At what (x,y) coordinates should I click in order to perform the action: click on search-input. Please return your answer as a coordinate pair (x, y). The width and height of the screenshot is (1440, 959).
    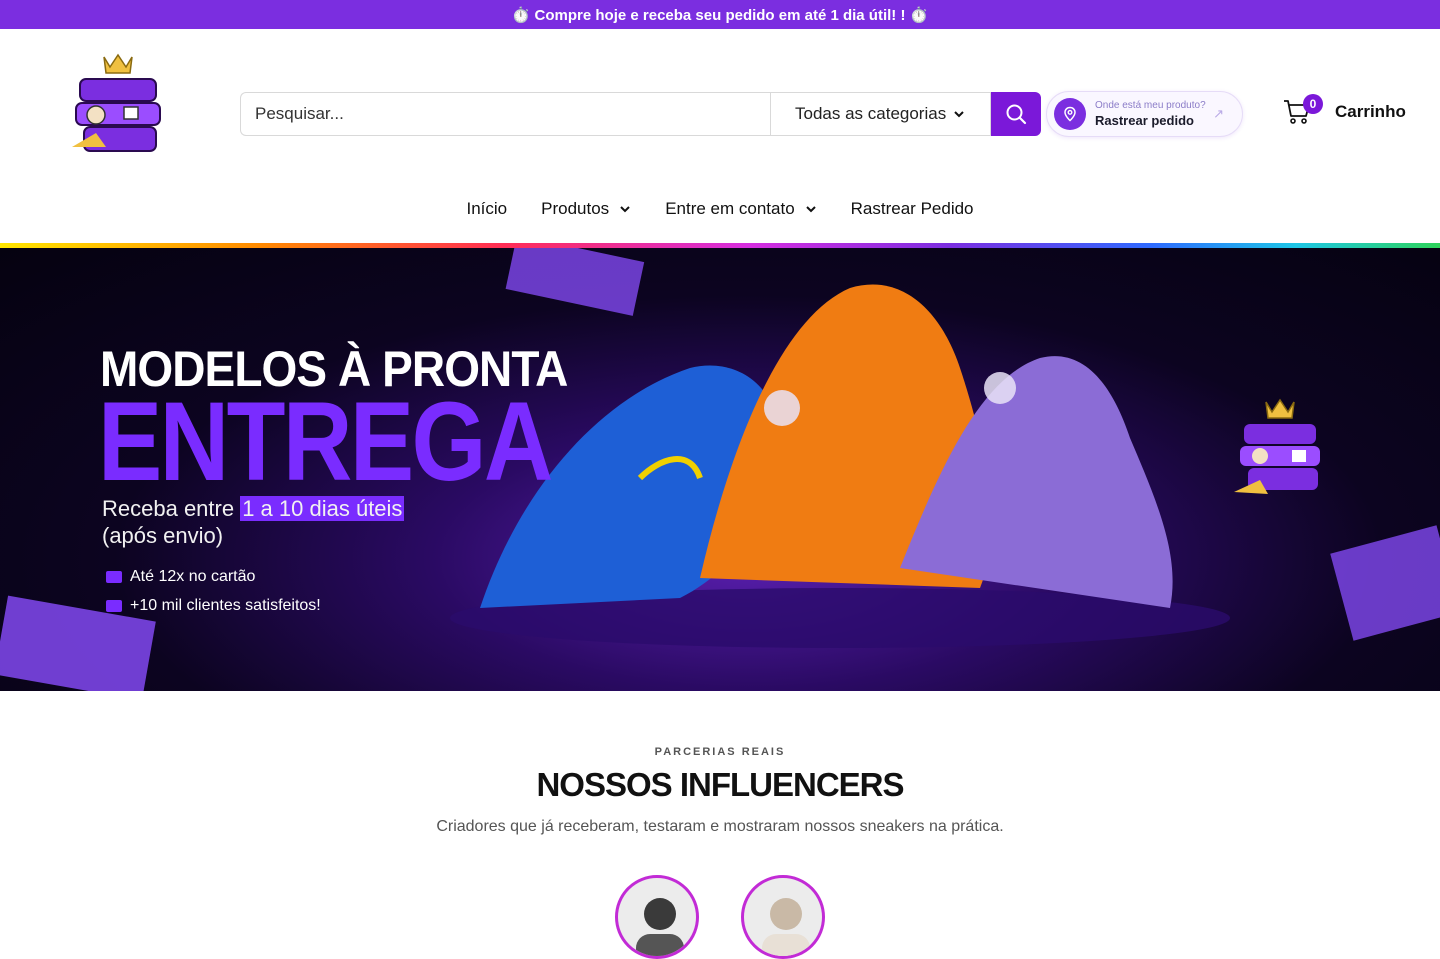
    Looking at the image, I should click on (505, 114).